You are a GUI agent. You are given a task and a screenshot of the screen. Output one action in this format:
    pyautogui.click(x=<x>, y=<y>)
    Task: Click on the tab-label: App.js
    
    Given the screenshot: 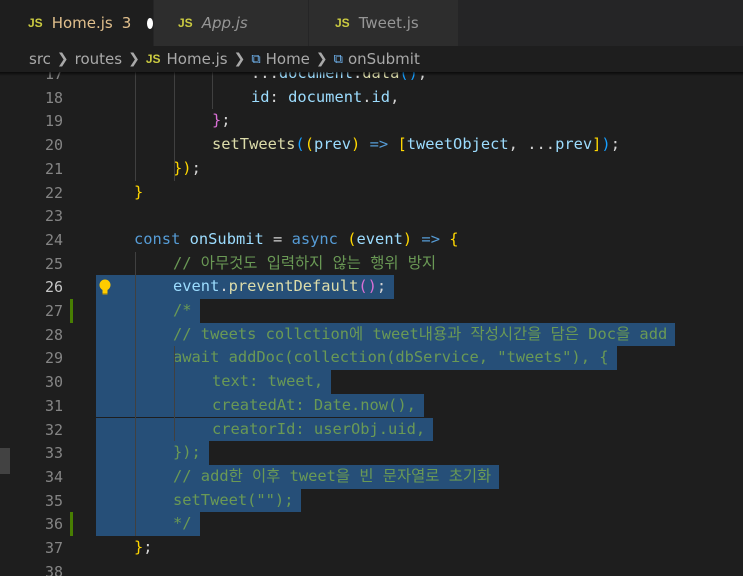 What is the action you would take?
    pyautogui.click(x=224, y=23)
    